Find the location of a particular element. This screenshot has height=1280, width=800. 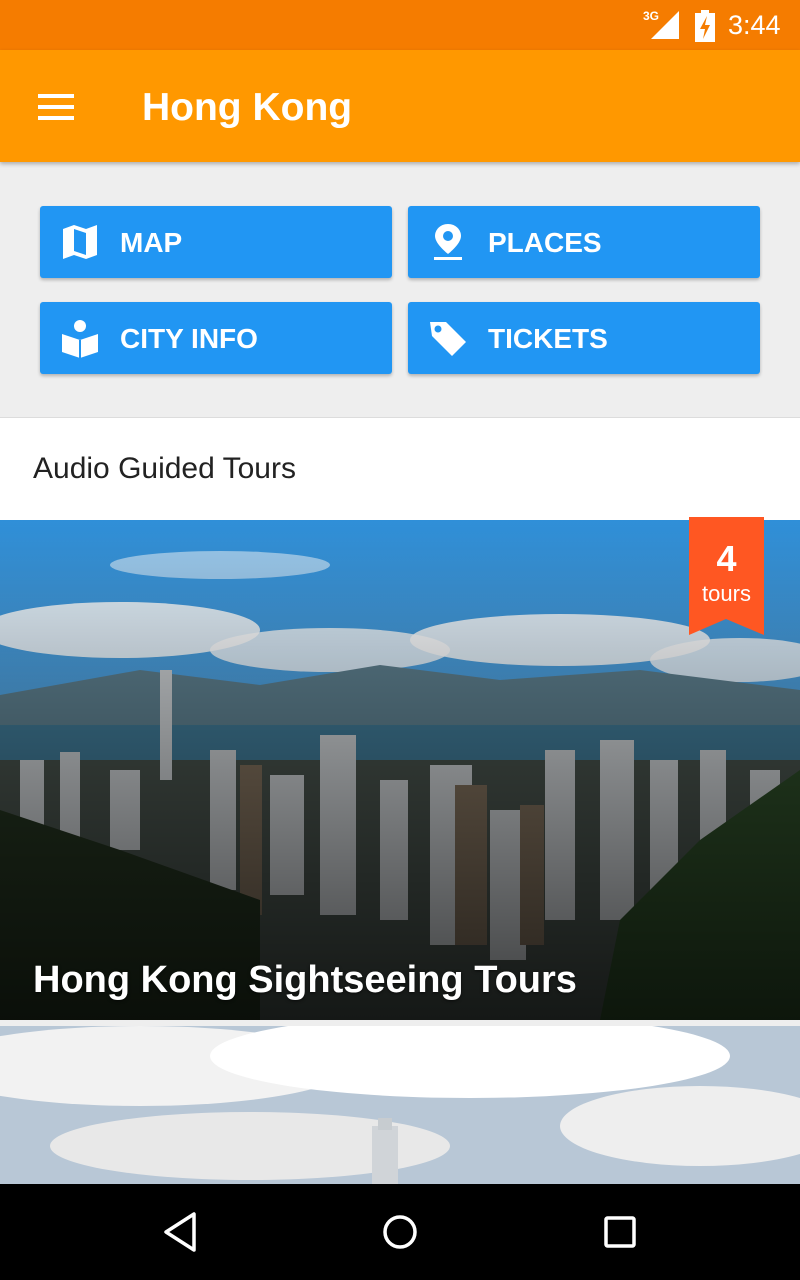

city-info-book-icon is located at coordinates (80, 339).